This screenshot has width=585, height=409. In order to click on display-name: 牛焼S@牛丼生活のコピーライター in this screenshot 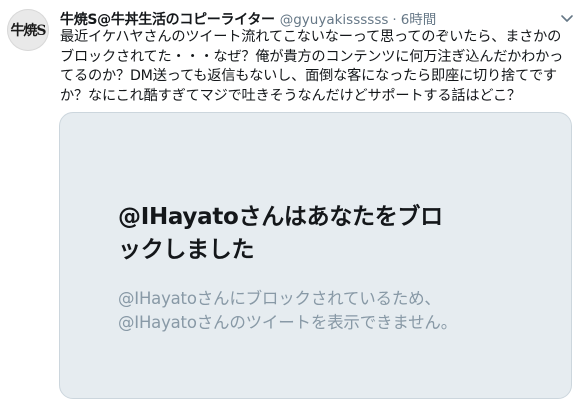, I will do `click(167, 19)`.